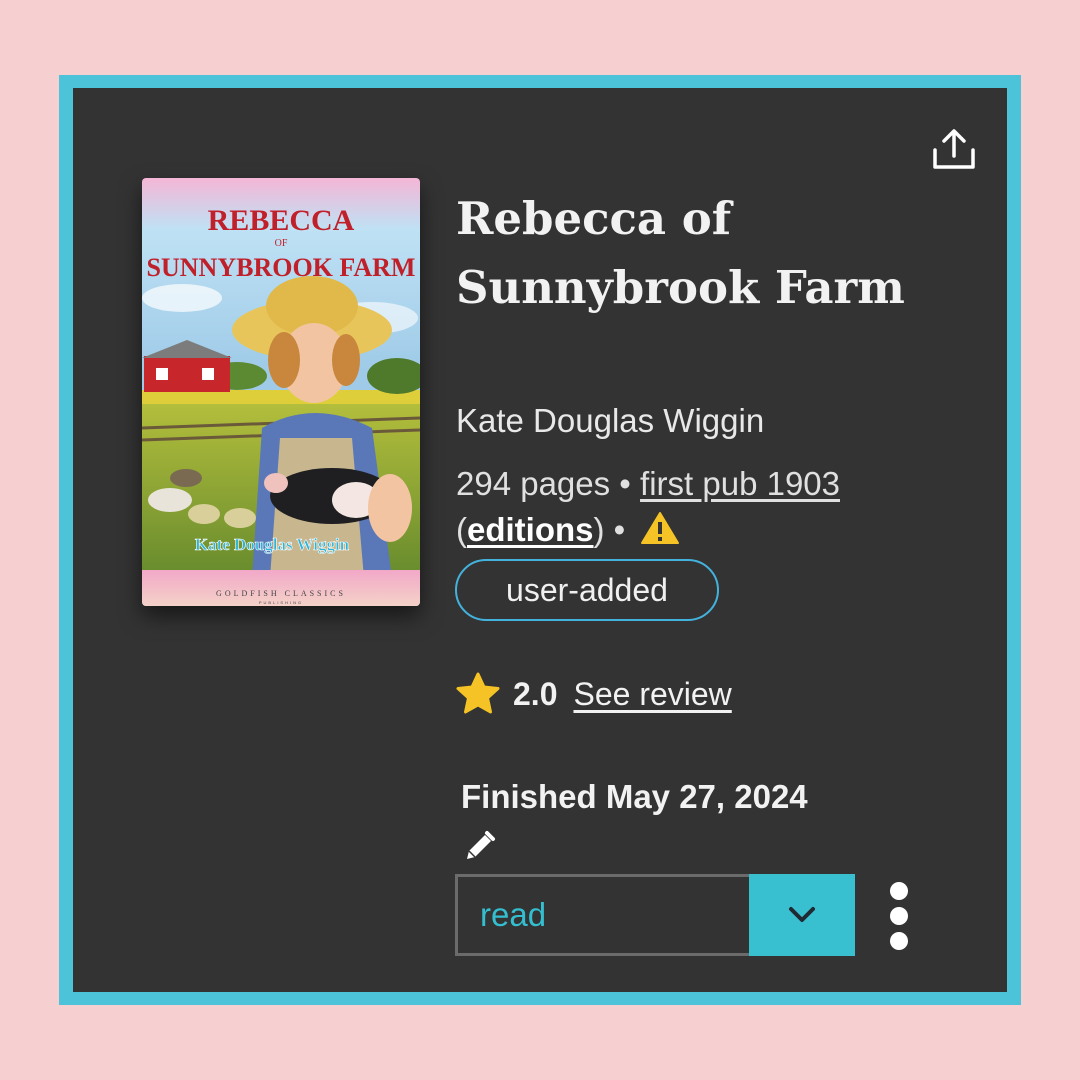 This screenshot has height=1080, width=1080. Describe the element at coordinates (602, 915) in the screenshot. I see `shelf-select-value: read` at that location.